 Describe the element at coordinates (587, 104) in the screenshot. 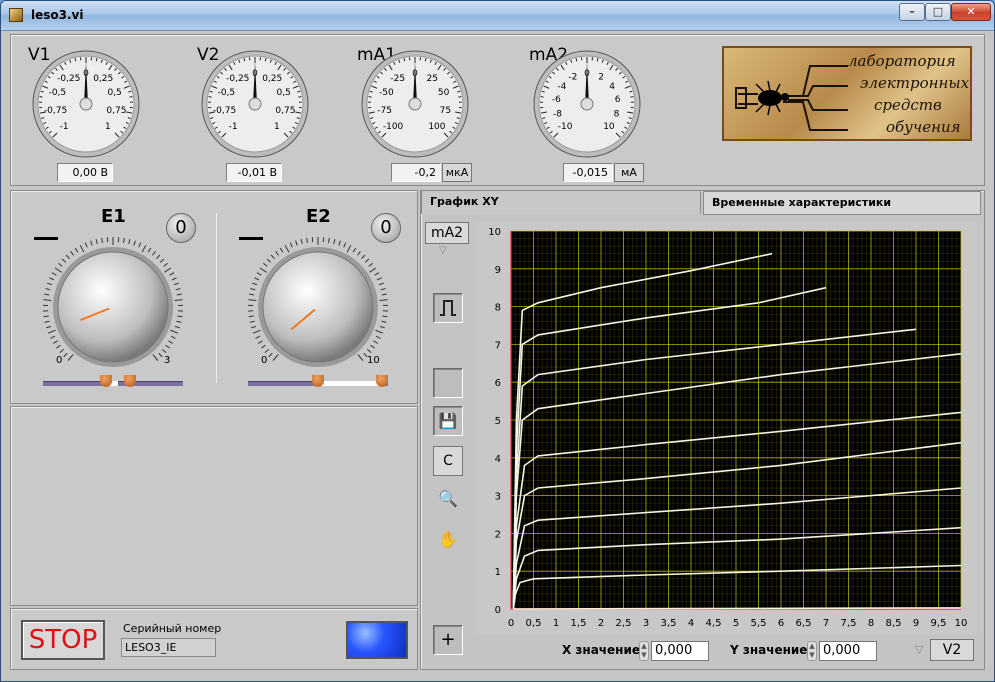

I see `gauge-dial: -10-8-6-4-20246810` at that location.